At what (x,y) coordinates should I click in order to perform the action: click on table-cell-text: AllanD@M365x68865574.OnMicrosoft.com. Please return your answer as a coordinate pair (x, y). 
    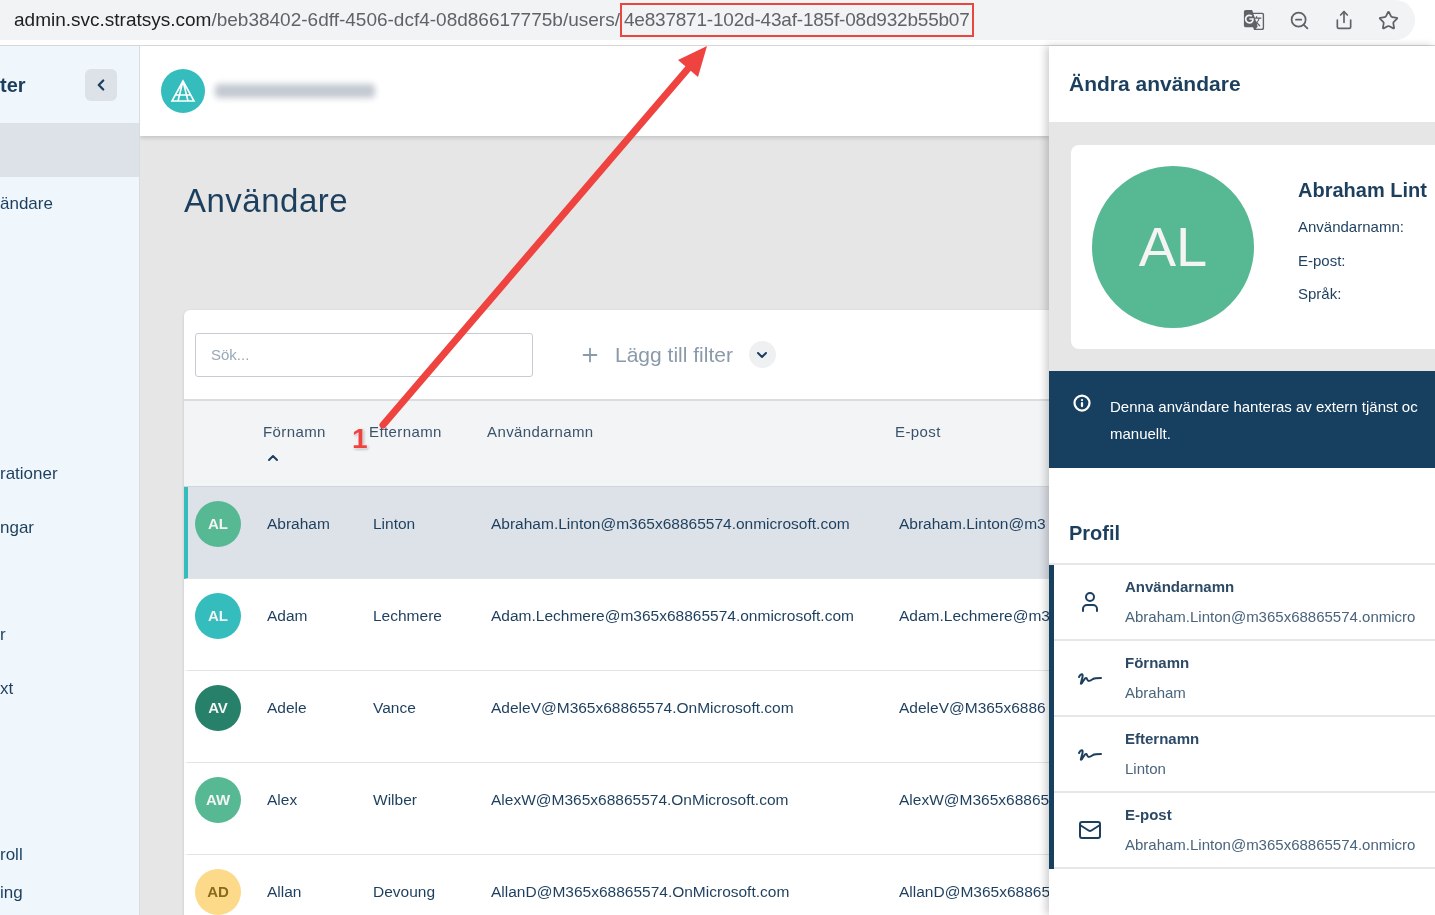
    Looking at the image, I should click on (640, 892).